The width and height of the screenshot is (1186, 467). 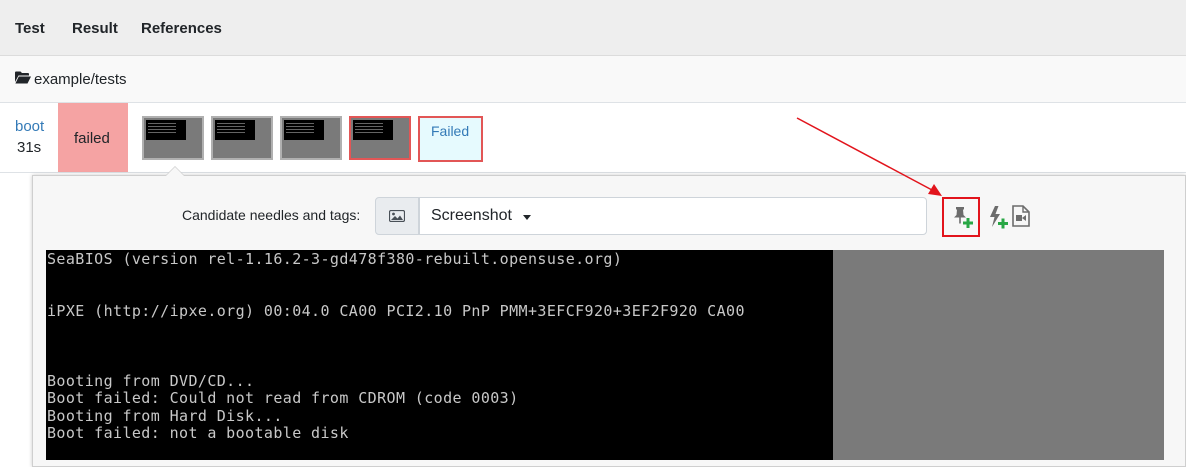 I want to click on test-result-label: failed, so click(x=92, y=138).